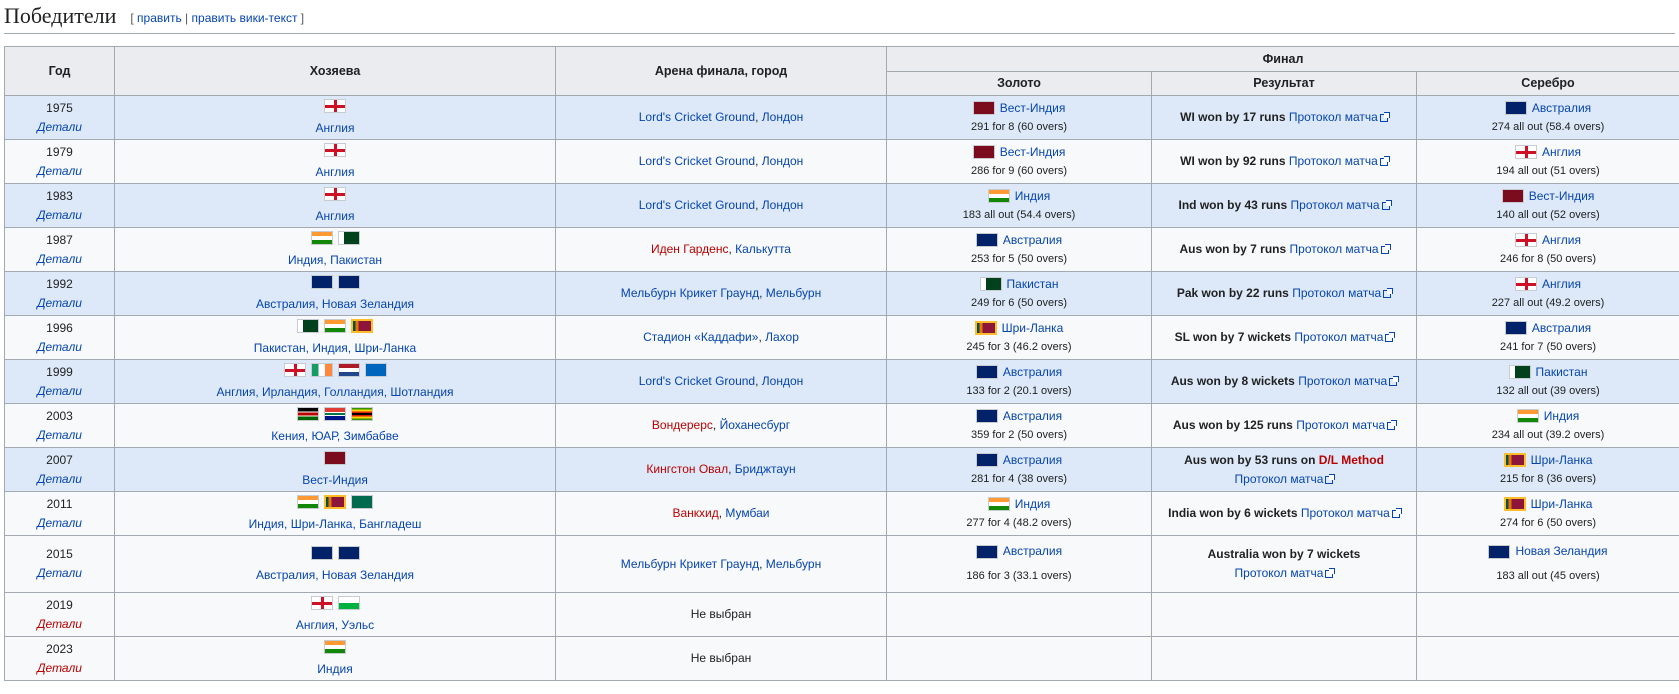 The image size is (1679, 694). I want to click on hosts-link: Индия, Шри-Ланка, Бангладеш, so click(335, 524).